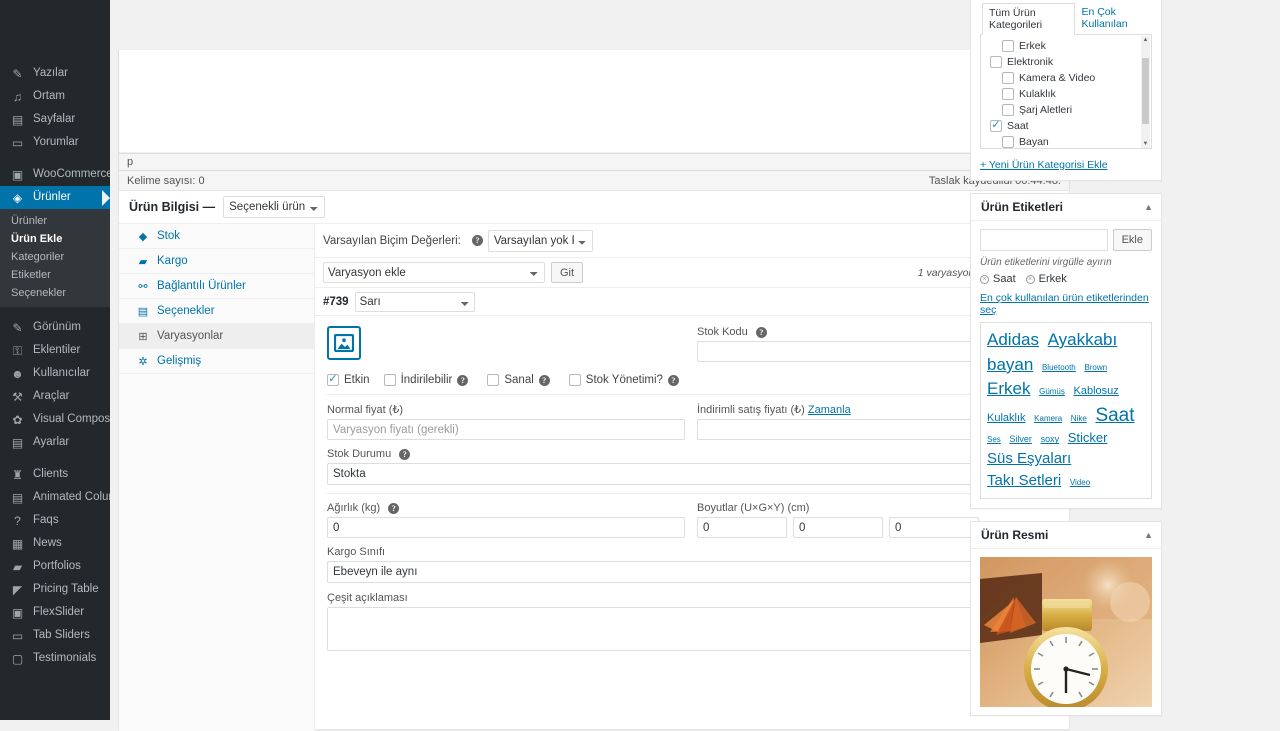 This screenshot has height=731, width=1280. I want to click on category-item: Erkek, so click(1066, 46).